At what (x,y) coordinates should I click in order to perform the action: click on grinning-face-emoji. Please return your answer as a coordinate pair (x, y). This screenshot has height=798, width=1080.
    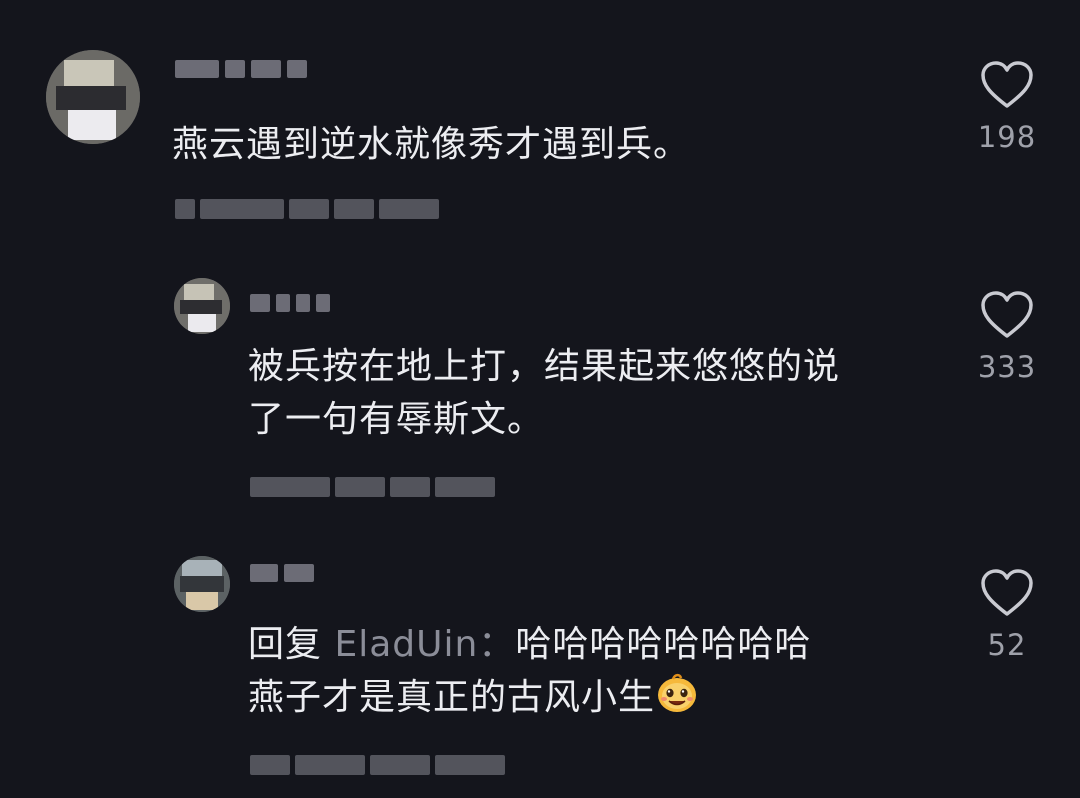
    Looking at the image, I should click on (677, 692).